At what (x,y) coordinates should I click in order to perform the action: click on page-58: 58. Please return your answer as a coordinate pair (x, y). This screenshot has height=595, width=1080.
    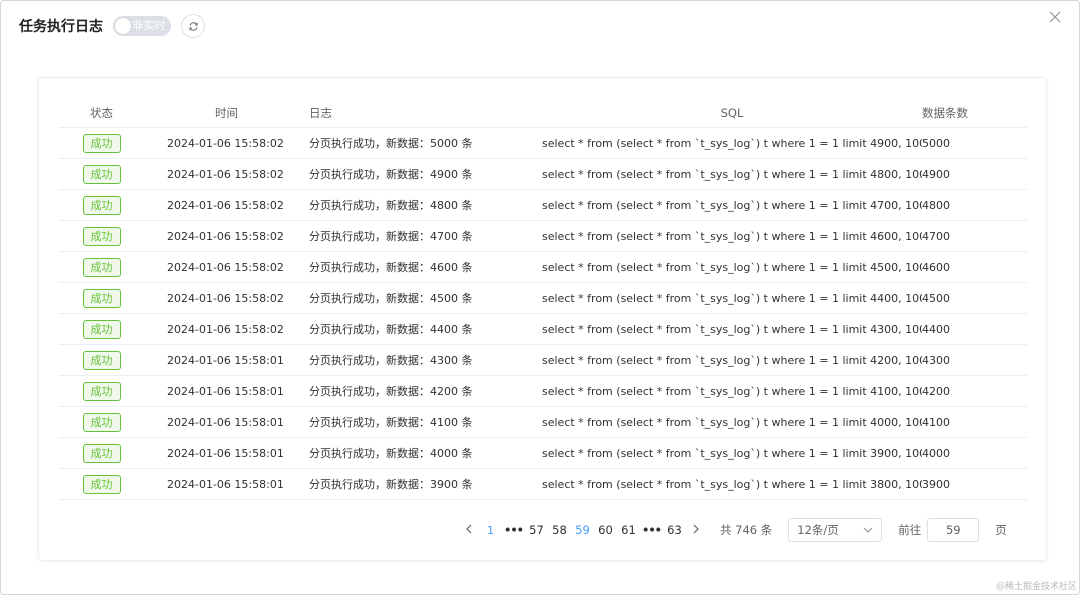
    Looking at the image, I should click on (559, 530).